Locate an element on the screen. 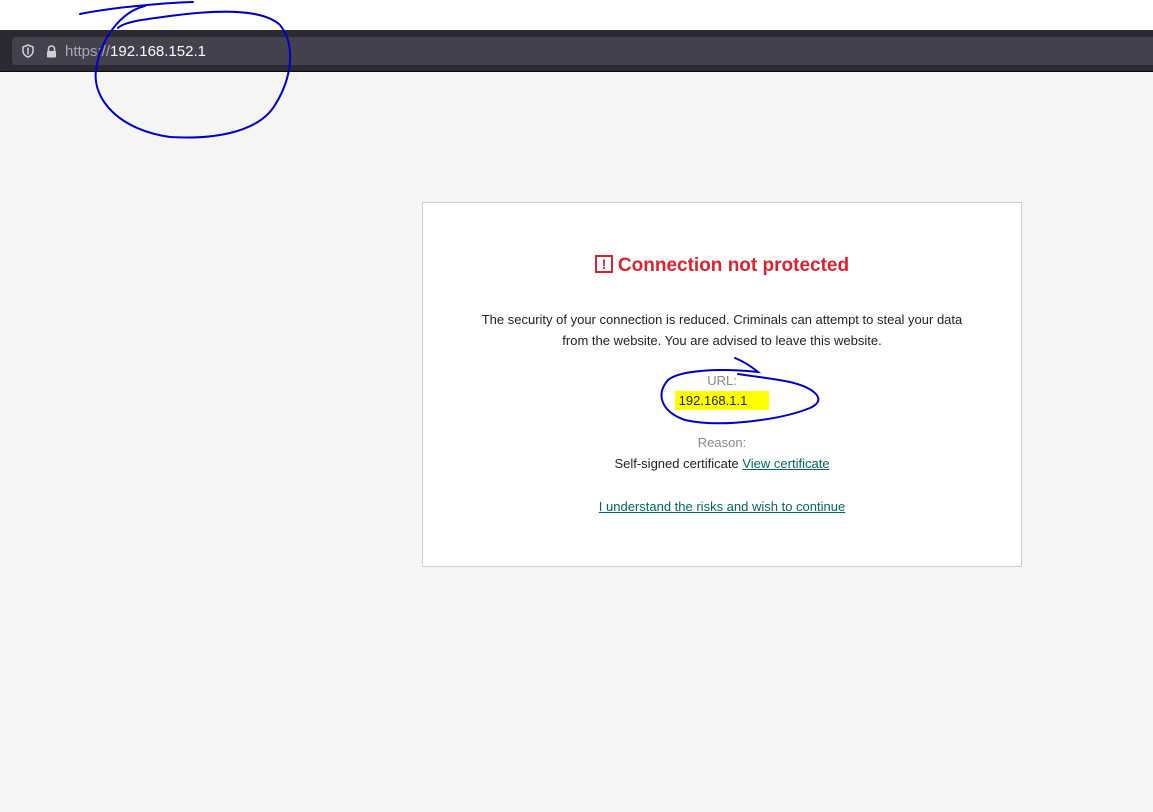 This screenshot has width=1153, height=812. warning-icon: ! is located at coordinates (603, 264).